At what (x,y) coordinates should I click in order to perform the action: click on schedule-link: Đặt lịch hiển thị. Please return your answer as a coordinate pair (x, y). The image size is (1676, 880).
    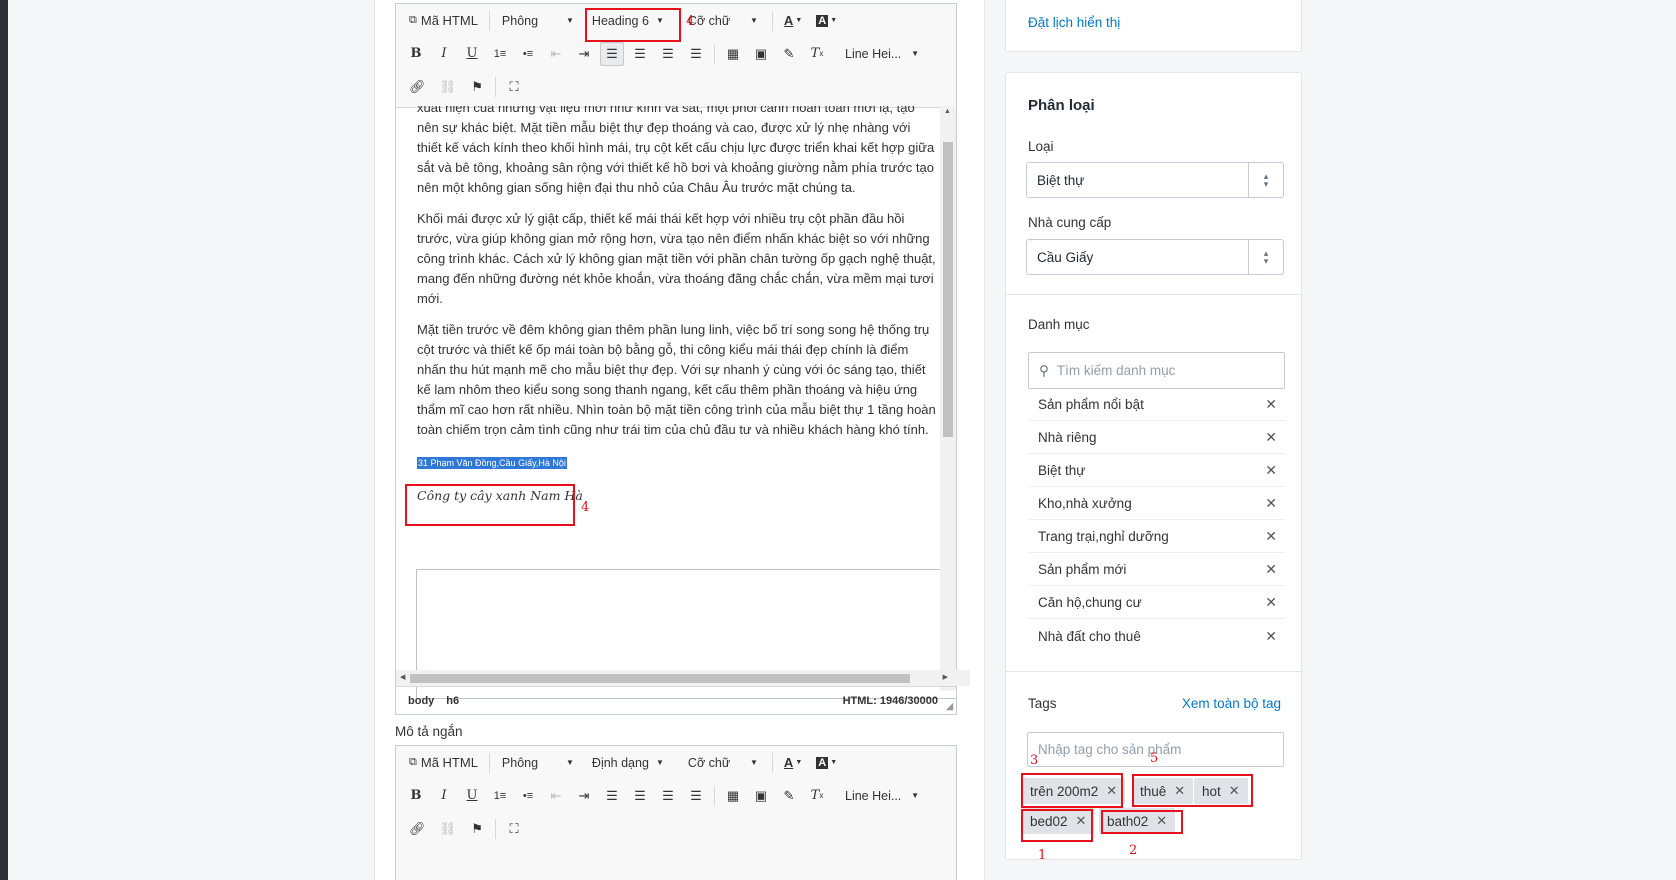
    Looking at the image, I should click on (1074, 22).